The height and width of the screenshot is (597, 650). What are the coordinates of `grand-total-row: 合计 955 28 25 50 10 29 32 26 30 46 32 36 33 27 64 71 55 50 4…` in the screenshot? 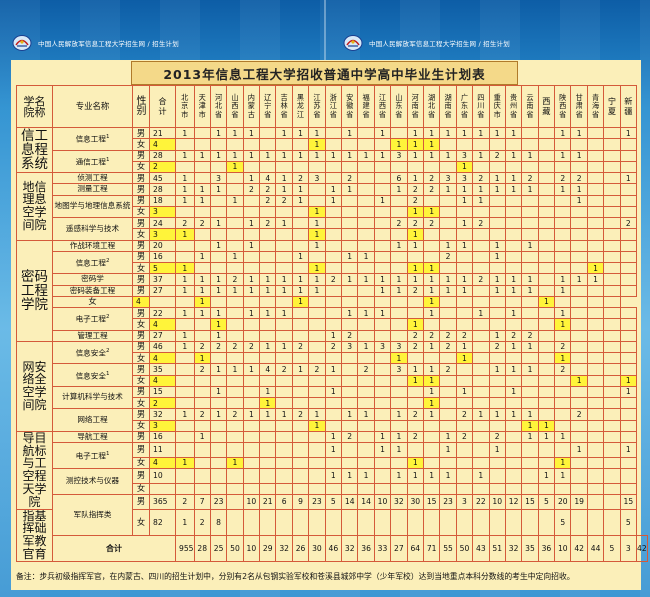 It's located at (332, 548).